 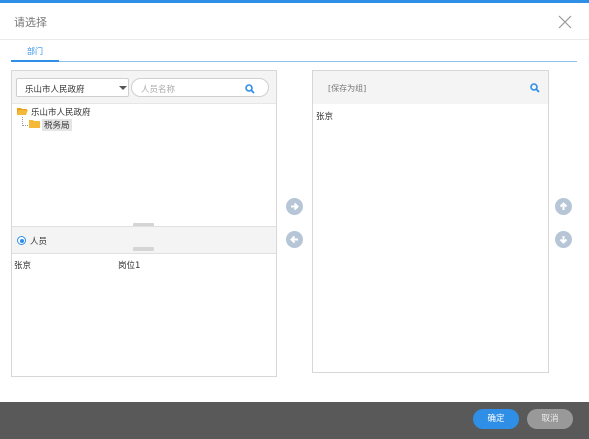 I want to click on active-tab-indicator, so click(x=35, y=61).